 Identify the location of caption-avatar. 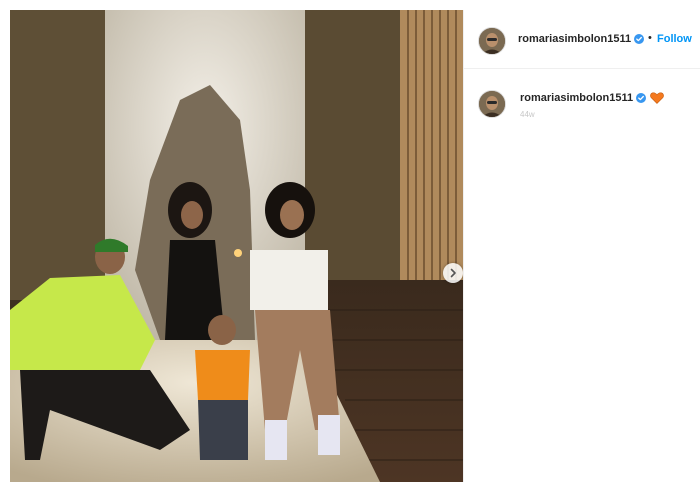
(492, 104).